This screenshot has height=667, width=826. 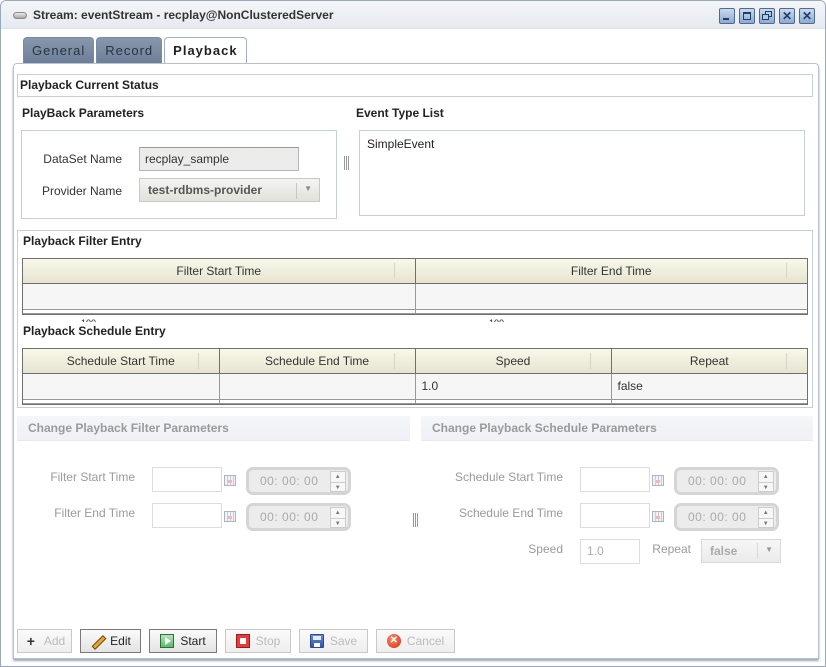 I want to click on column-header-repeat: Repeat, so click(x=709, y=361).